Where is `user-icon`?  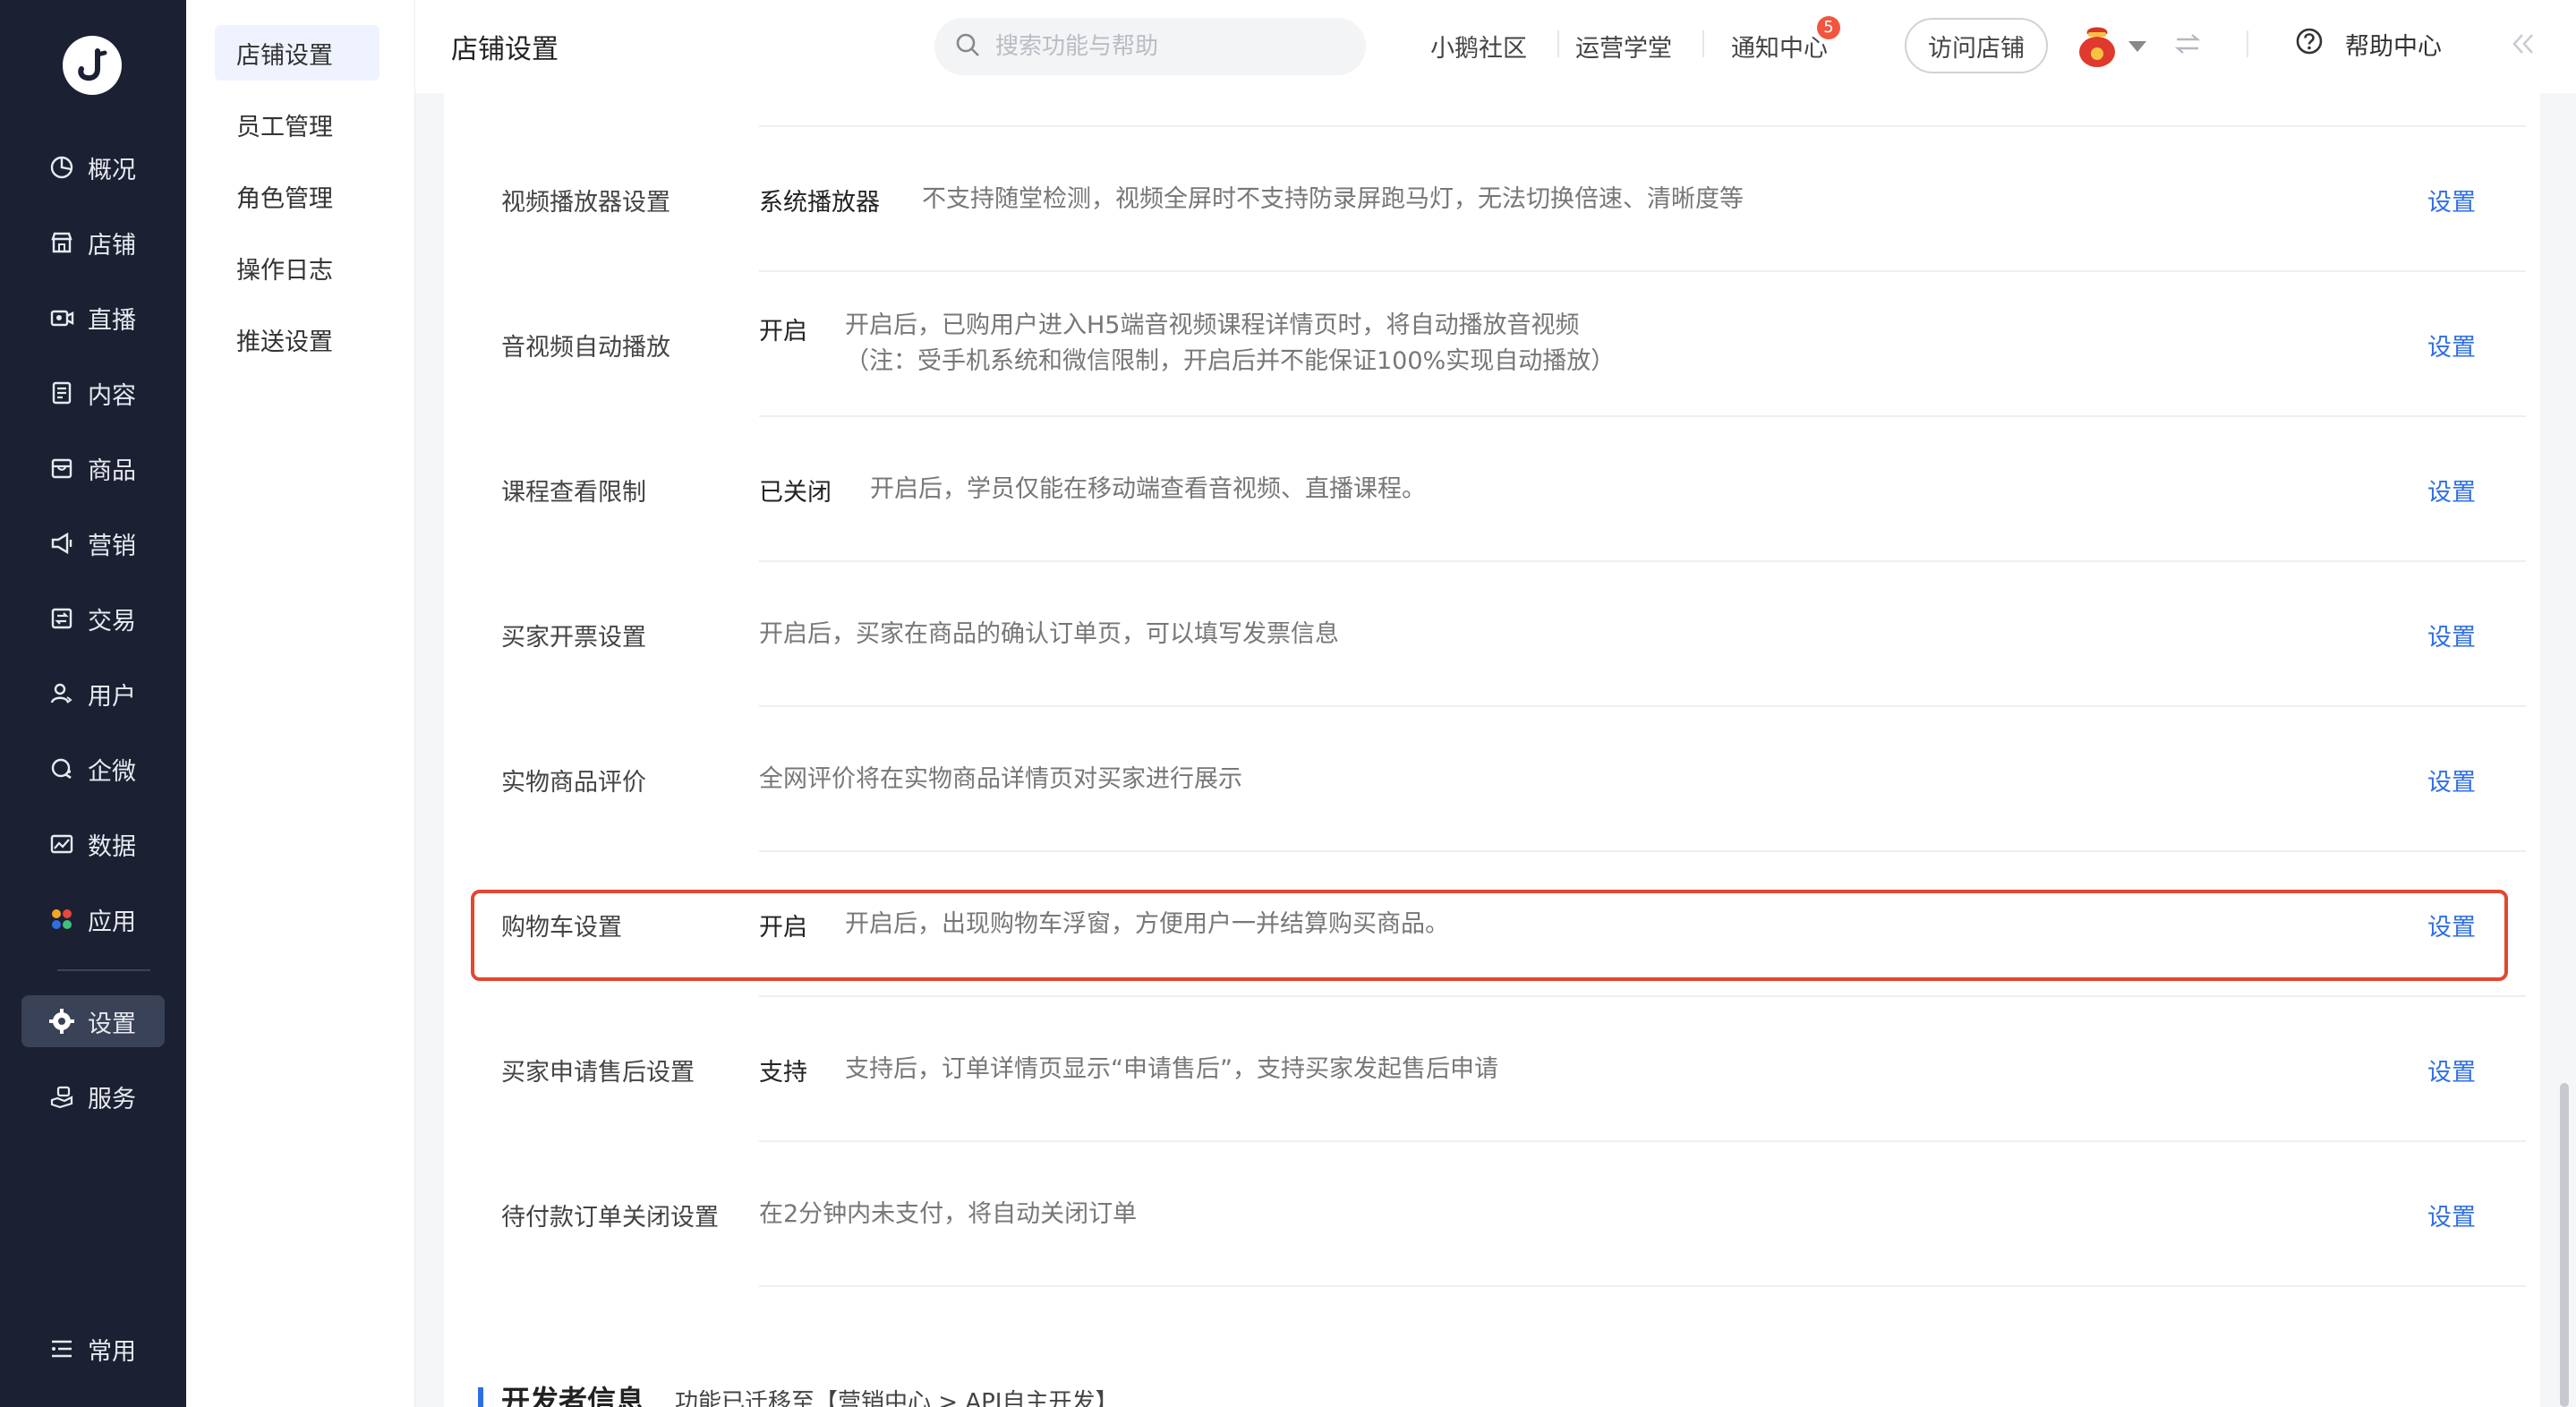 user-icon is located at coordinates (61, 693).